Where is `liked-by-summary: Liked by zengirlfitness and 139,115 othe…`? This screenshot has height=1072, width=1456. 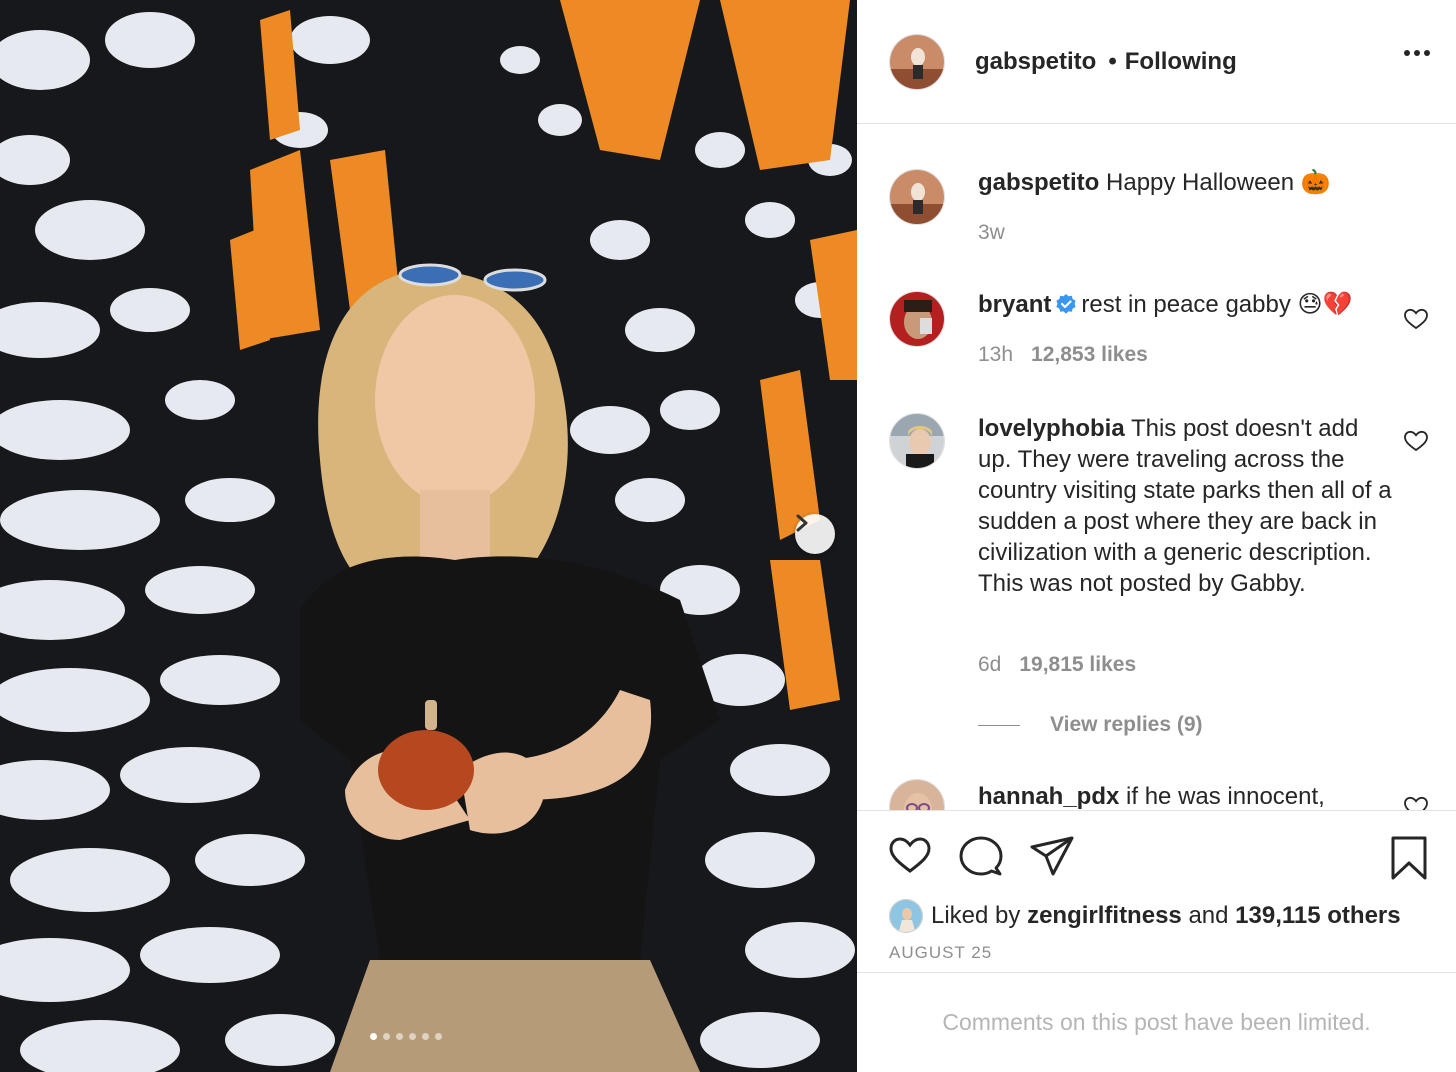
liked-by-summary: Liked by zengirlfitness and 139,115 othe… is located at coordinates (1145, 916).